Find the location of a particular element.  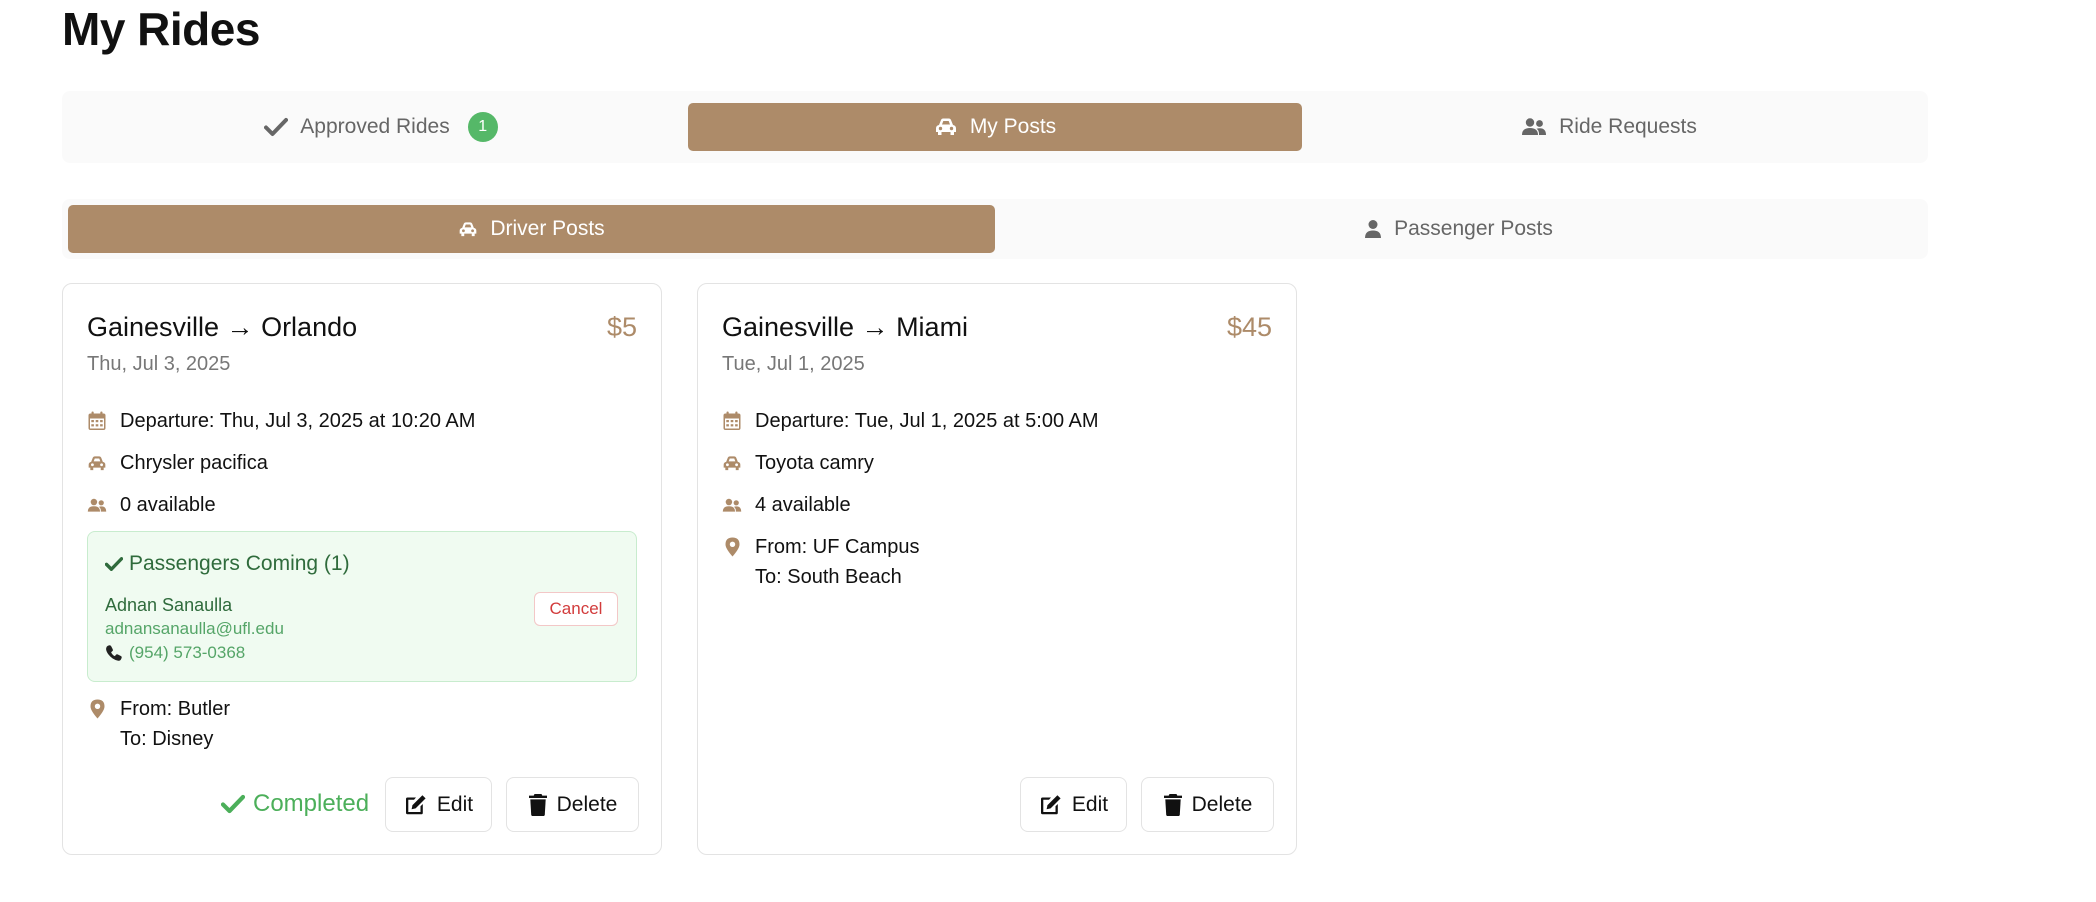

to-location: To: Disney is located at coordinates (167, 739).